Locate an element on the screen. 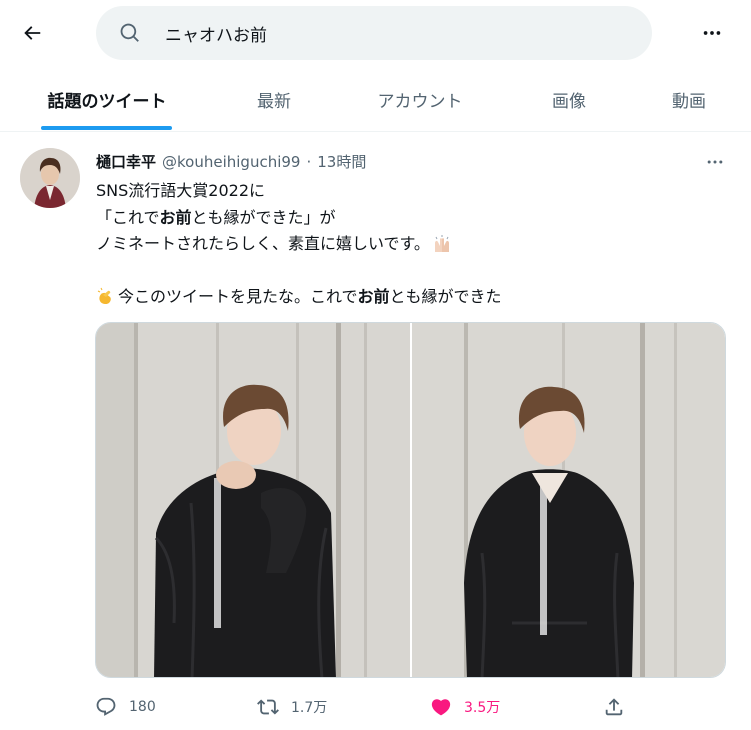 The width and height of the screenshot is (751, 730). share-icon is located at coordinates (614, 707).